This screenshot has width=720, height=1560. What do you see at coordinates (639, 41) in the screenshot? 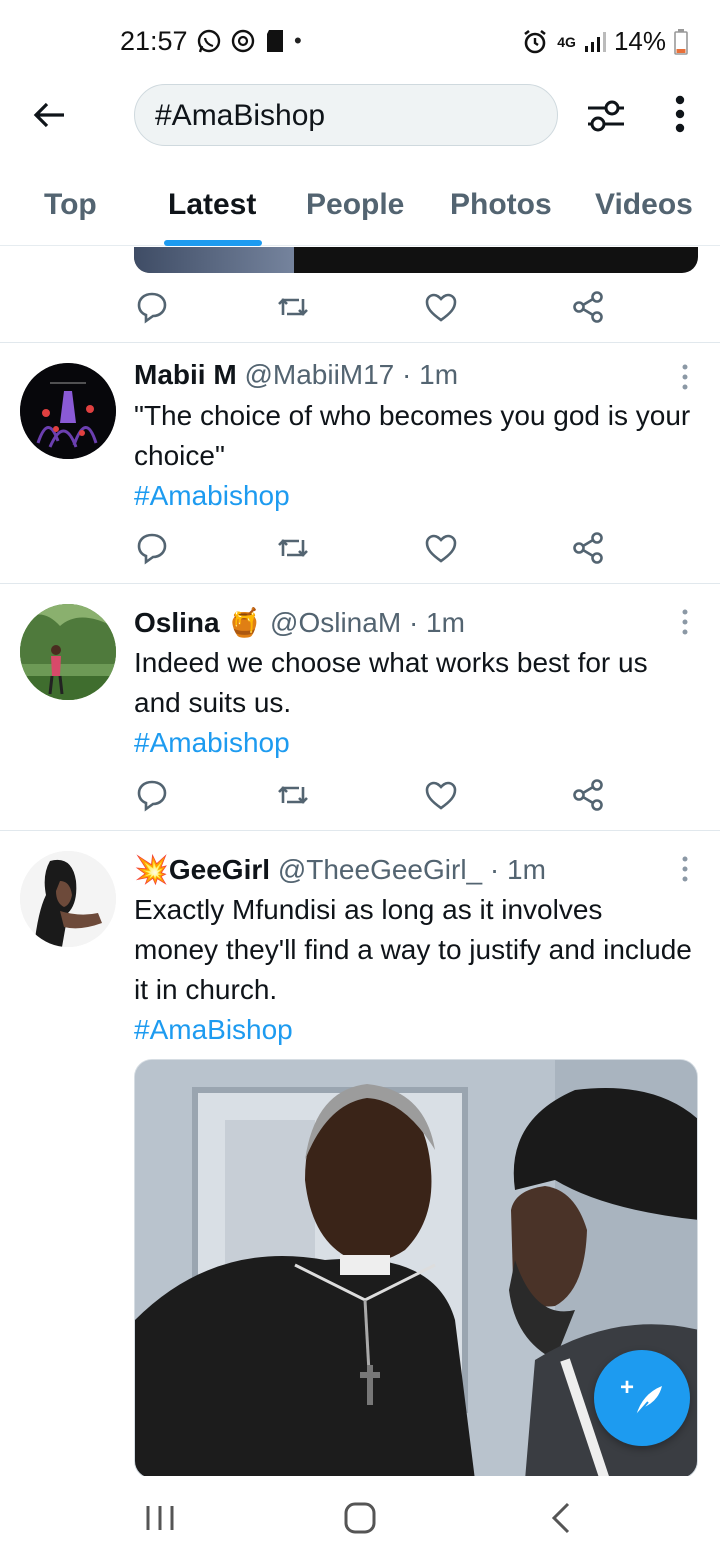
I see `battery-percent: 14%` at bounding box center [639, 41].